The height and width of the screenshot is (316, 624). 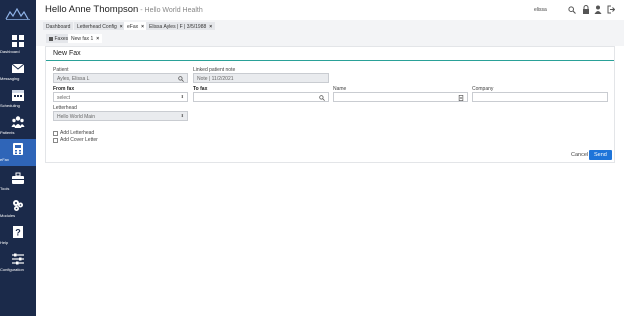 I want to click on divider, so click(x=330, y=60).